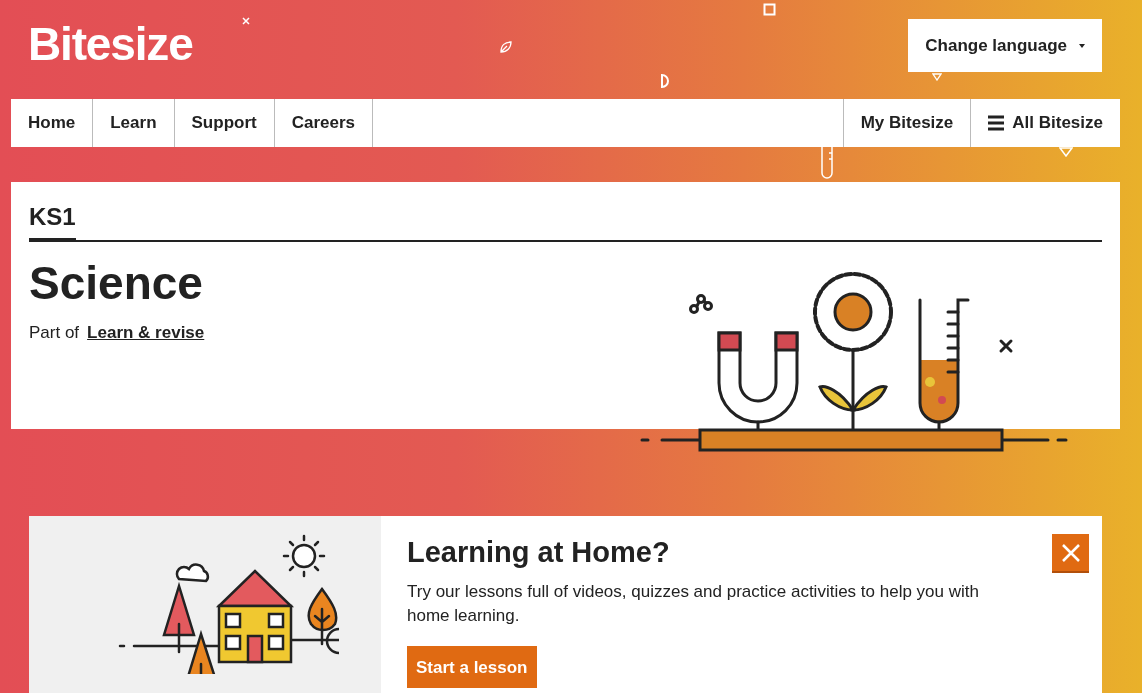  What do you see at coordinates (506, 47) in the screenshot?
I see `leaf-icon` at bounding box center [506, 47].